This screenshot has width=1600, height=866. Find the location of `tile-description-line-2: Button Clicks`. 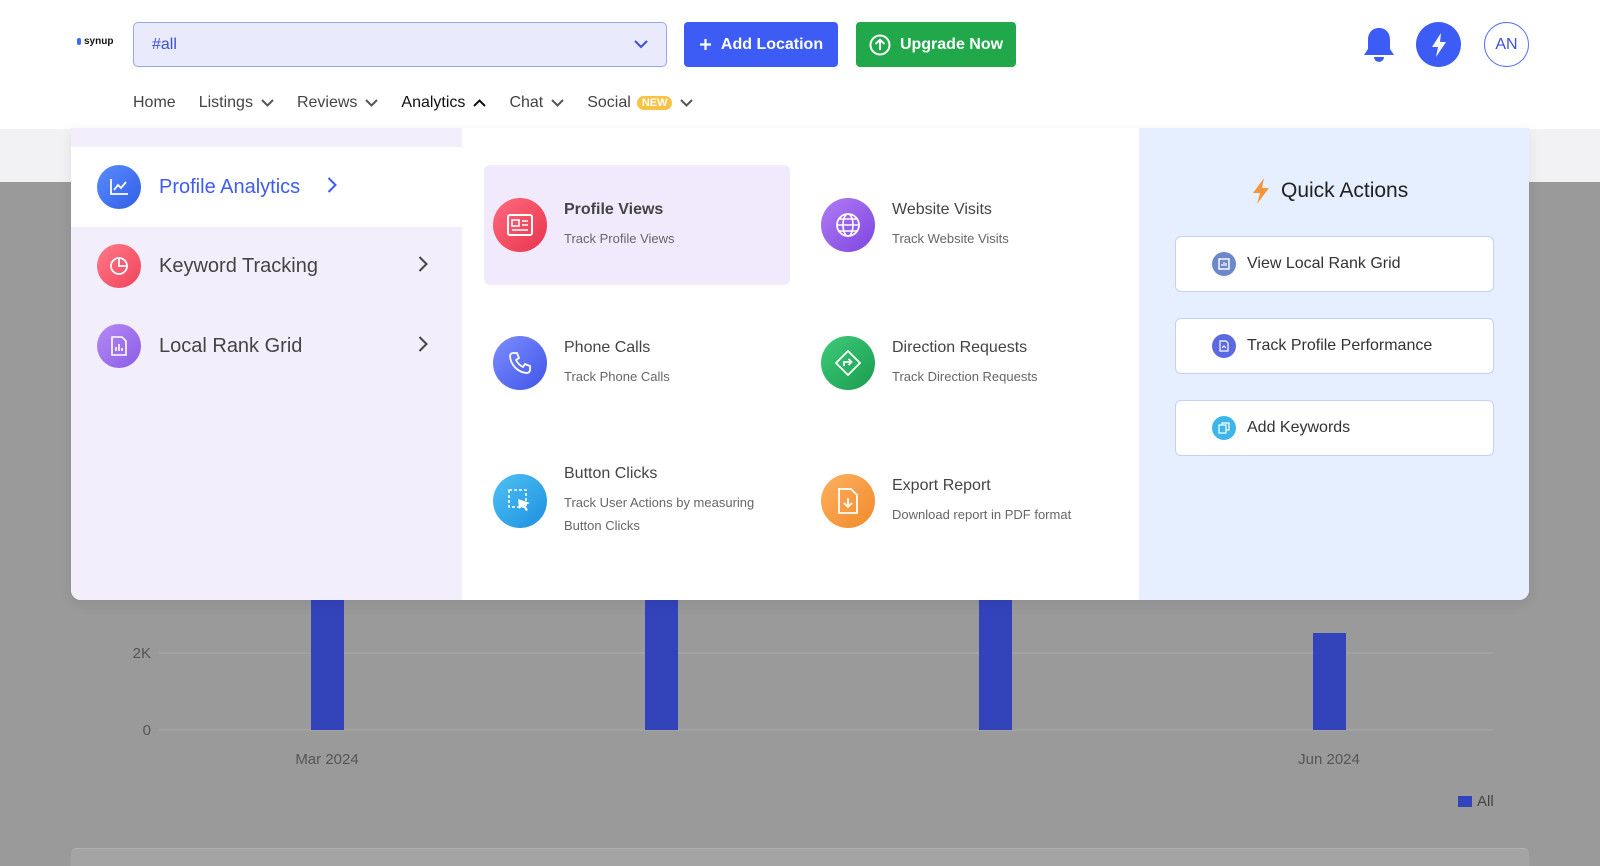

tile-description-line-2: Button Clicks is located at coordinates (602, 525).